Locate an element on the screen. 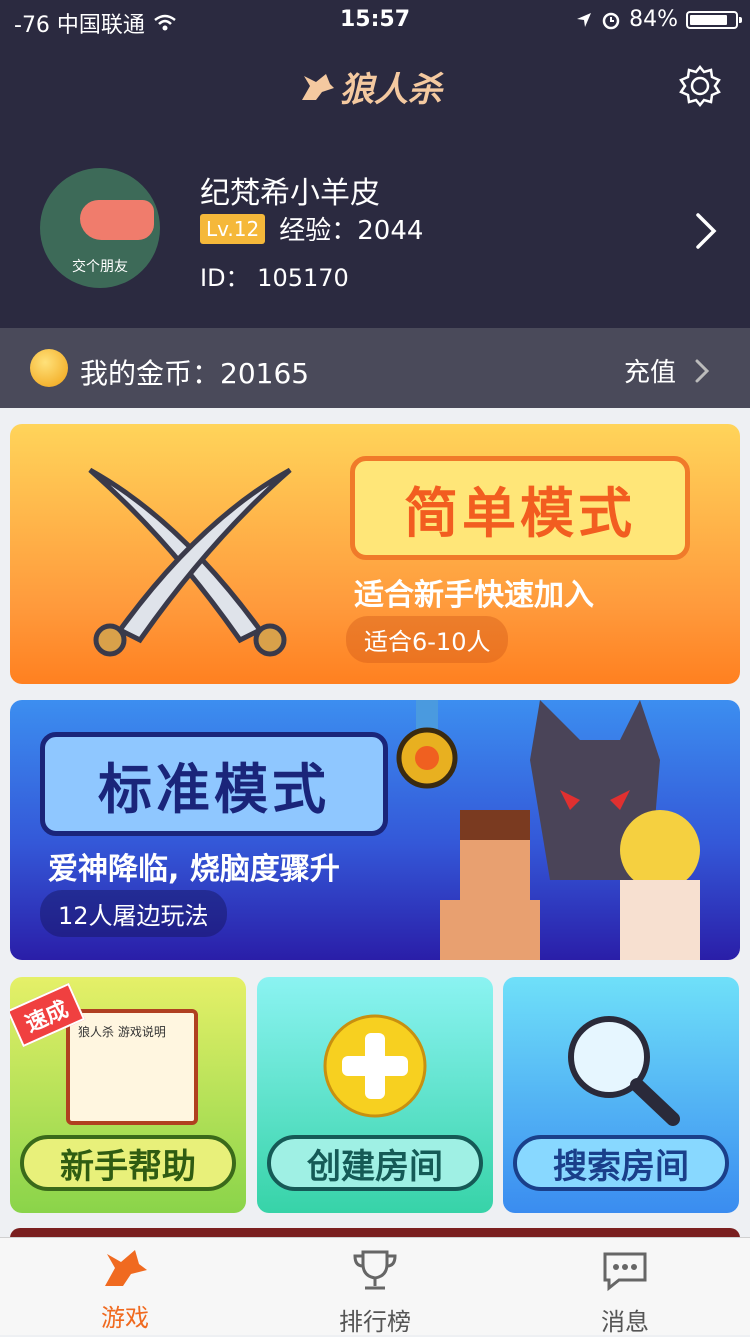 This screenshot has height=1337, width=750. rulebook-title: 狼人杀 游戏说明 is located at coordinates (122, 1032).